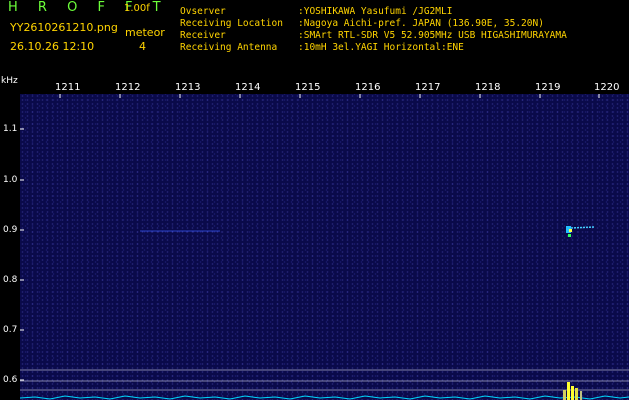 The height and width of the screenshot is (400, 629). Describe the element at coordinates (9, 81) in the screenshot. I see `frequency-unit-label: kHz` at that location.